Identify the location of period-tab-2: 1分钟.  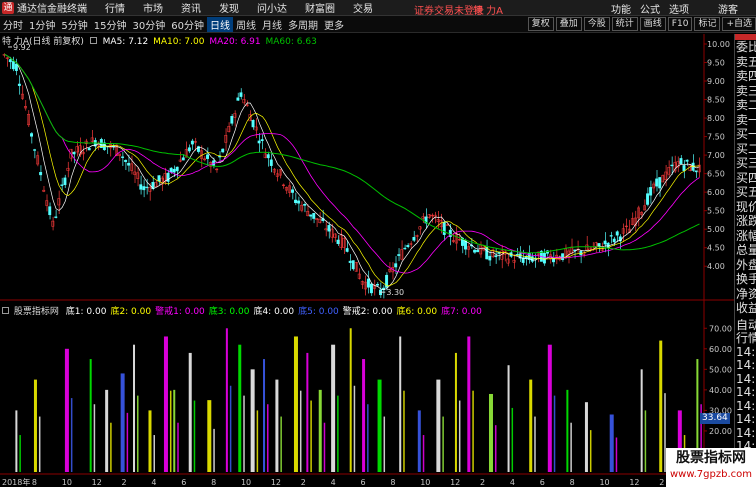
(42, 24).